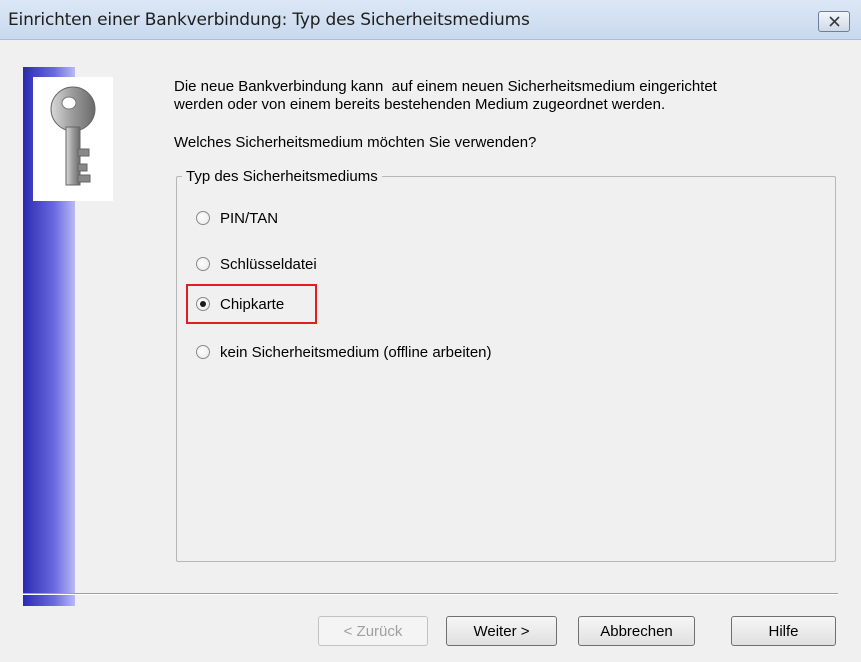 This screenshot has width=861, height=662. I want to click on option-schluesseldatei: Schlüsseldatei, so click(256, 264).